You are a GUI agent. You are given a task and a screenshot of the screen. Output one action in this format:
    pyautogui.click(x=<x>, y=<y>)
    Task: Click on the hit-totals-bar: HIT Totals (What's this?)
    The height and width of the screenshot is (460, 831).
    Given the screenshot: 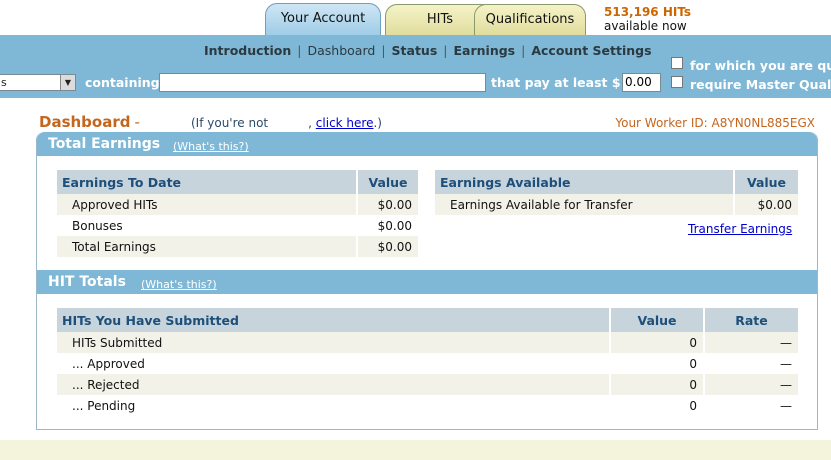 What is the action you would take?
    pyautogui.click(x=427, y=282)
    